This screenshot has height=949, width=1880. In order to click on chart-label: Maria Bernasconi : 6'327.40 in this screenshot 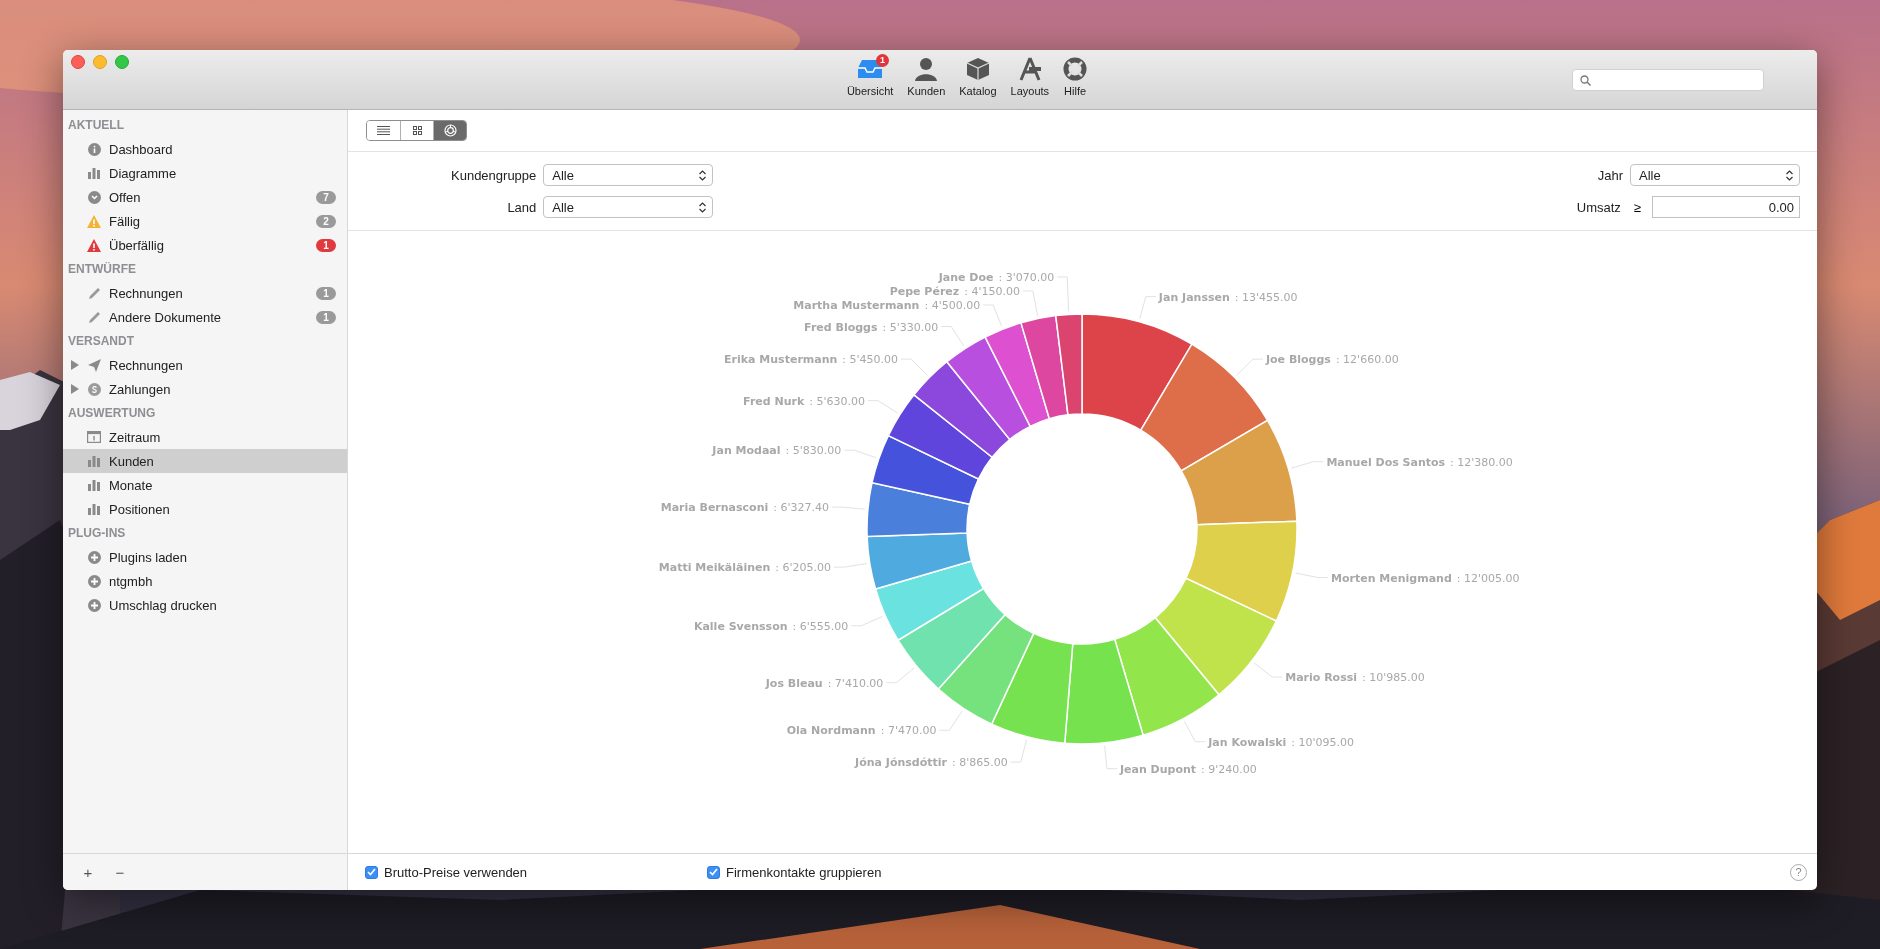, I will do `click(744, 508)`.